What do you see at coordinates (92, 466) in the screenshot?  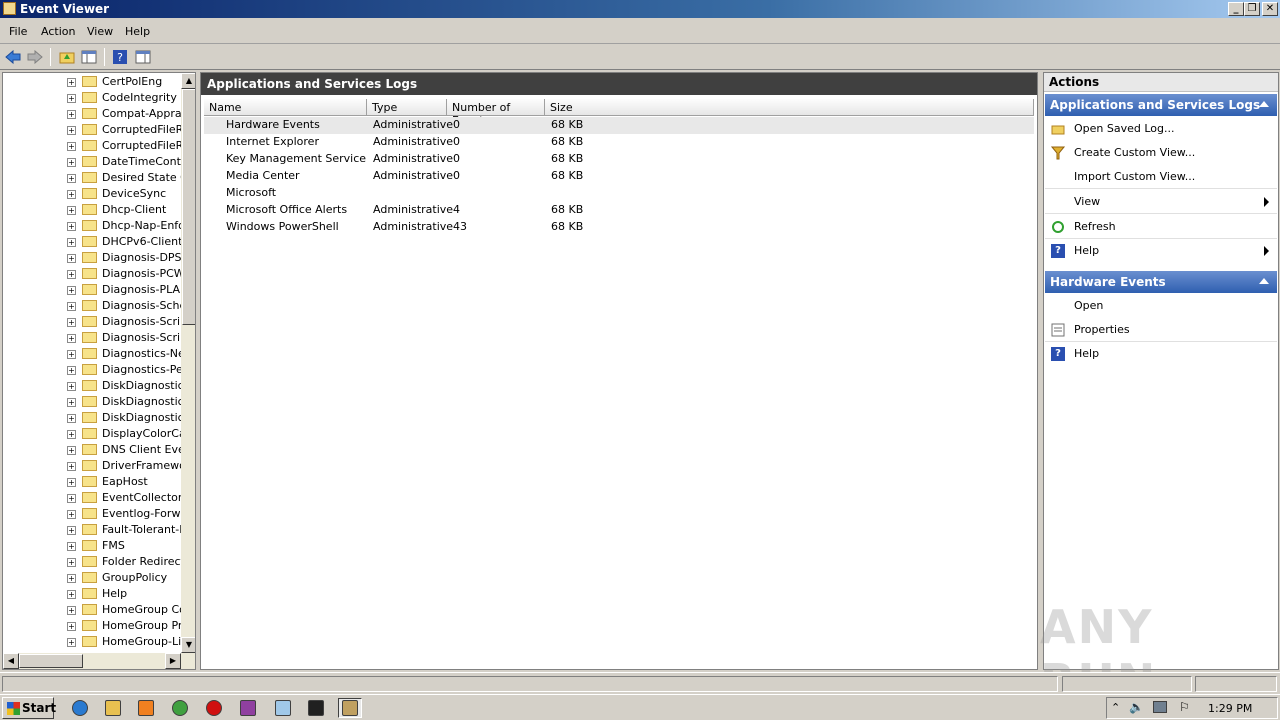 I see `tree-item: + DriverFramewor` at bounding box center [92, 466].